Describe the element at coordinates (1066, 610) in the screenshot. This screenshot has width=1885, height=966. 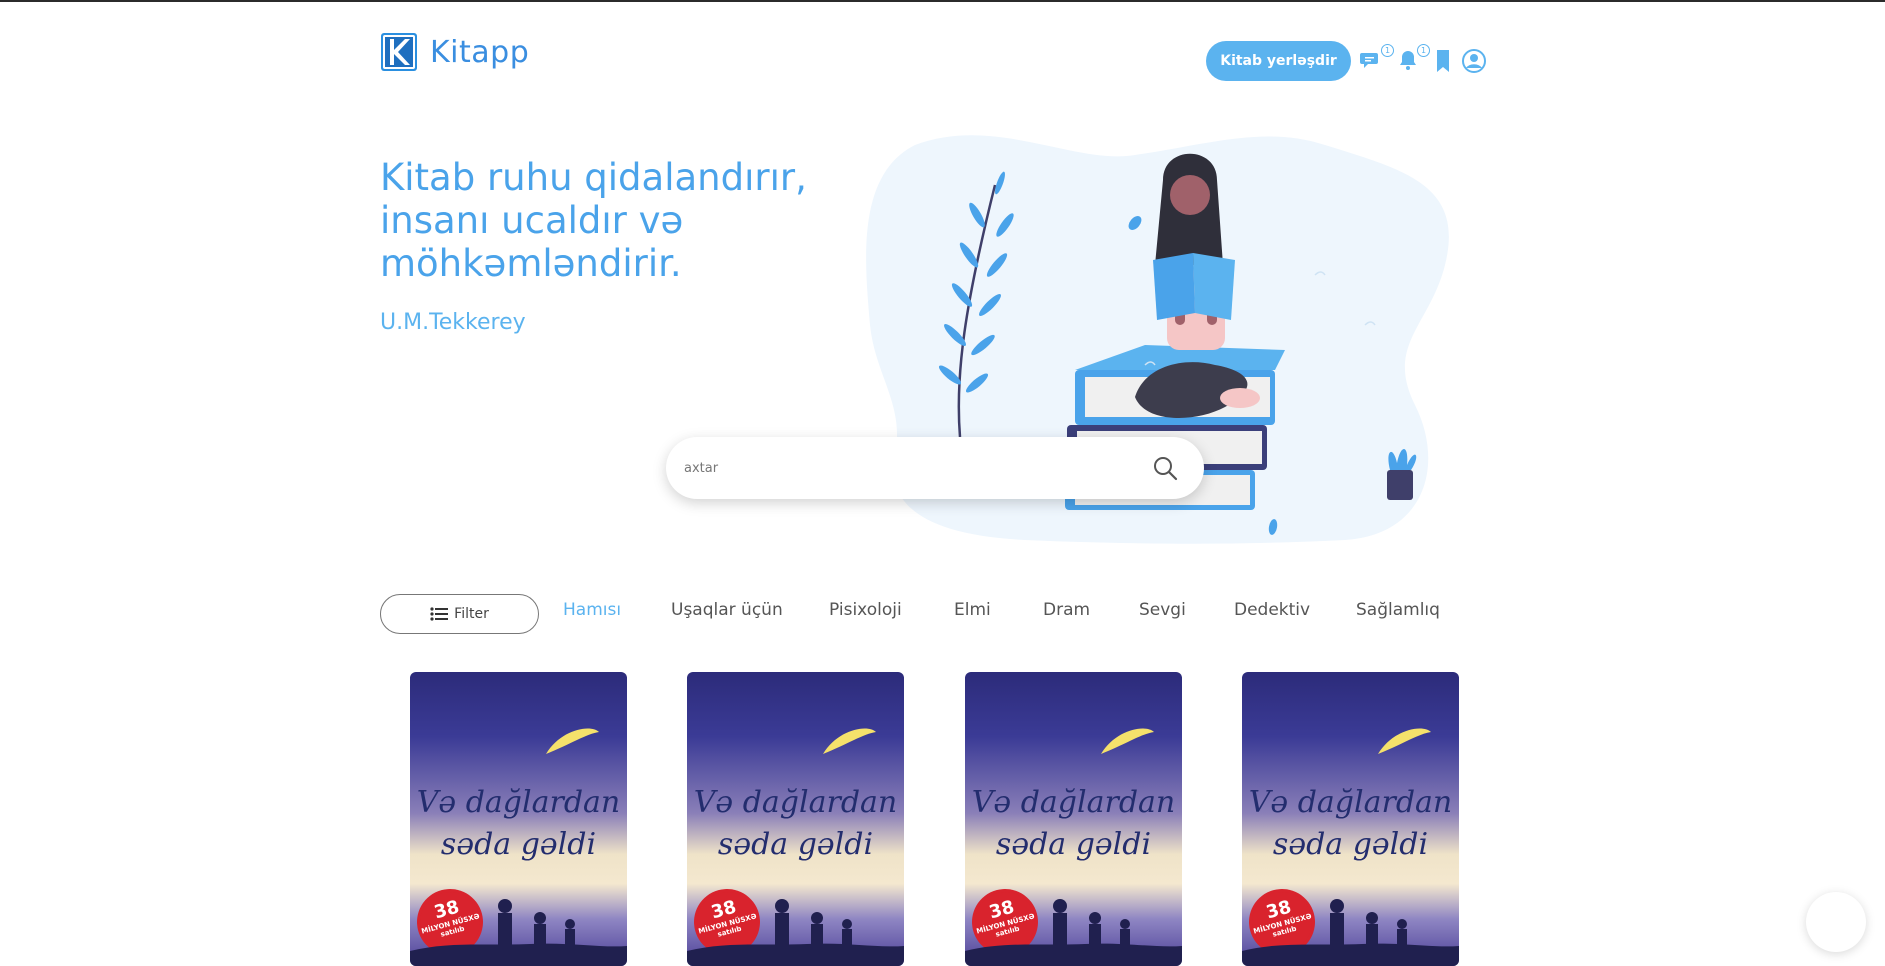
I see `tab-drama: Dram` at that location.